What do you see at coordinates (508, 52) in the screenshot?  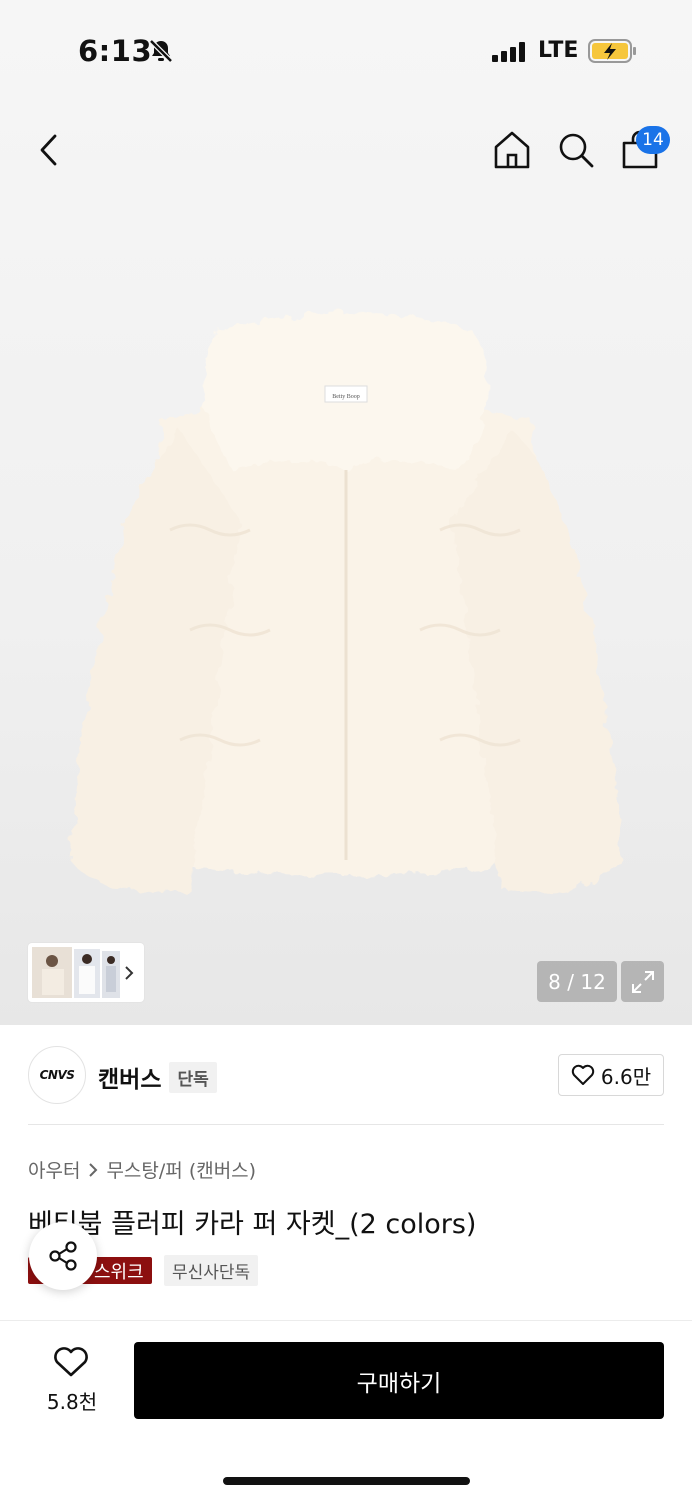 I see `signal-icon` at bounding box center [508, 52].